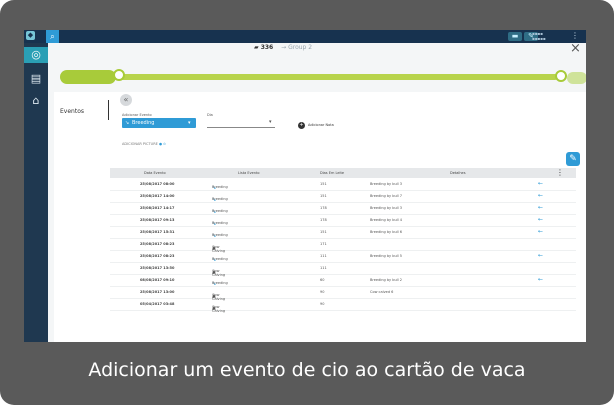 The width and height of the screenshot is (614, 405). What do you see at coordinates (343, 270) in the screenshot?
I see `table-row: 25/08/2017 13:50 ▲ Cow Calving 111` at bounding box center [343, 270].